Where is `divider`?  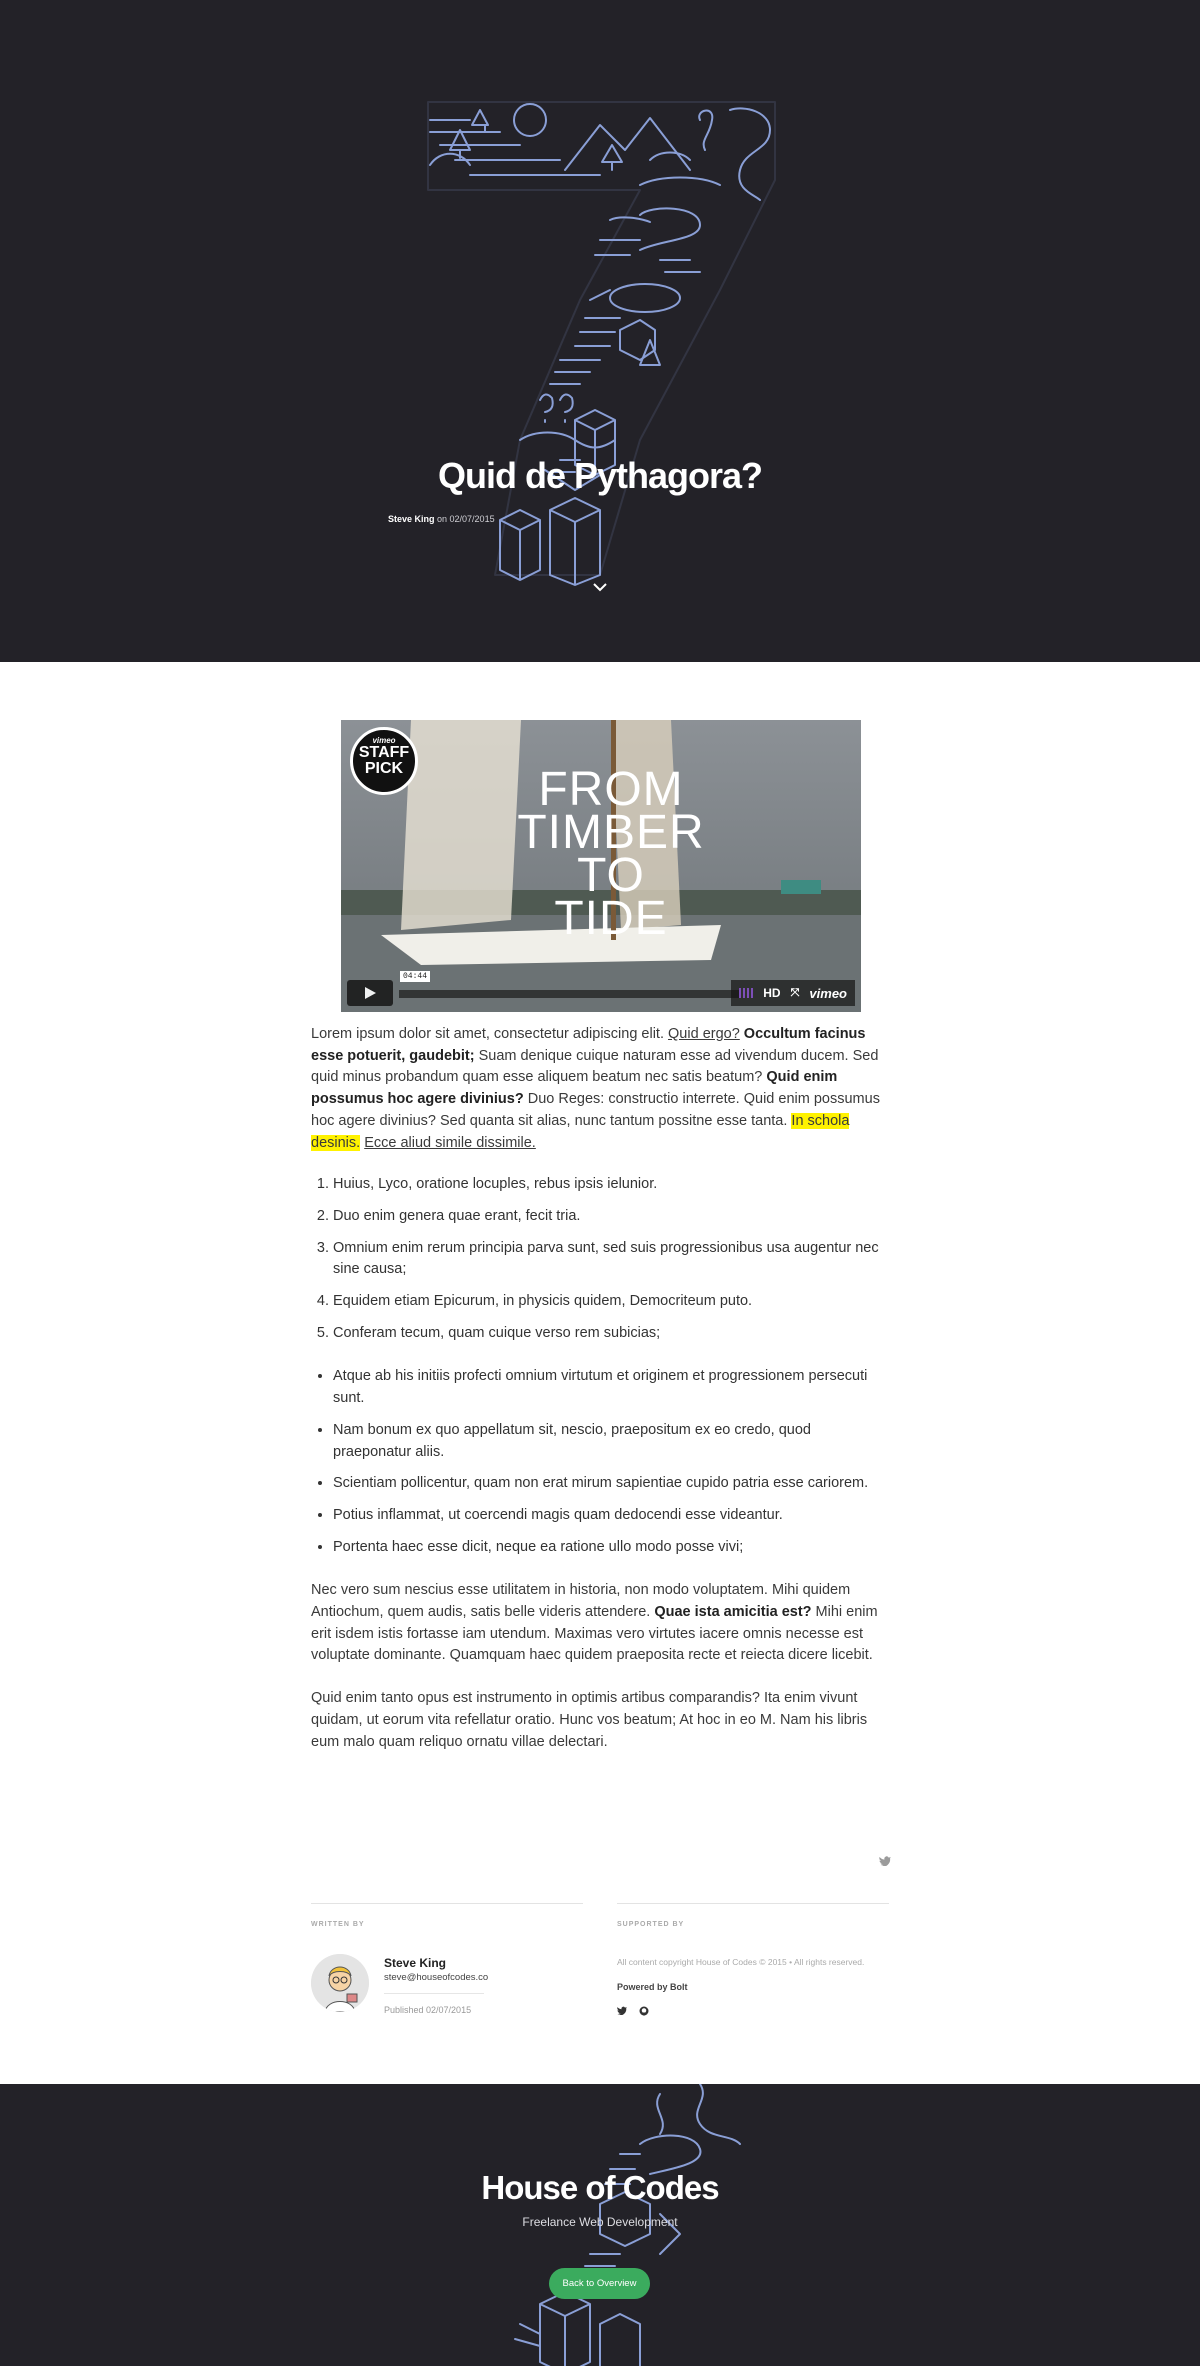
divider is located at coordinates (434, 1993).